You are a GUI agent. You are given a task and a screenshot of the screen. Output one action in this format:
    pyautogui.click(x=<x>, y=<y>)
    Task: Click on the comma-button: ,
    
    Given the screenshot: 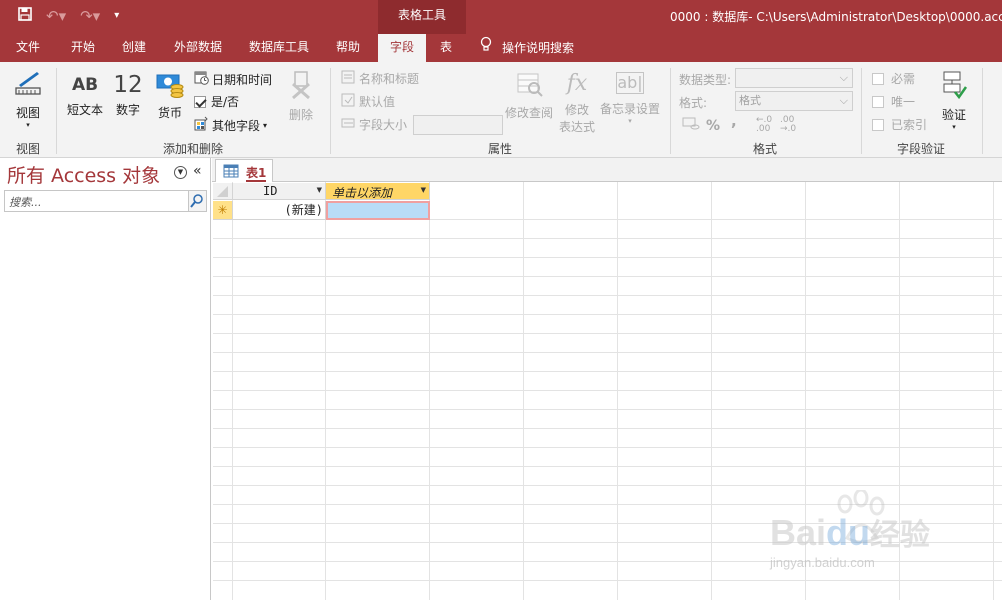 What is the action you would take?
    pyautogui.click(x=734, y=121)
    